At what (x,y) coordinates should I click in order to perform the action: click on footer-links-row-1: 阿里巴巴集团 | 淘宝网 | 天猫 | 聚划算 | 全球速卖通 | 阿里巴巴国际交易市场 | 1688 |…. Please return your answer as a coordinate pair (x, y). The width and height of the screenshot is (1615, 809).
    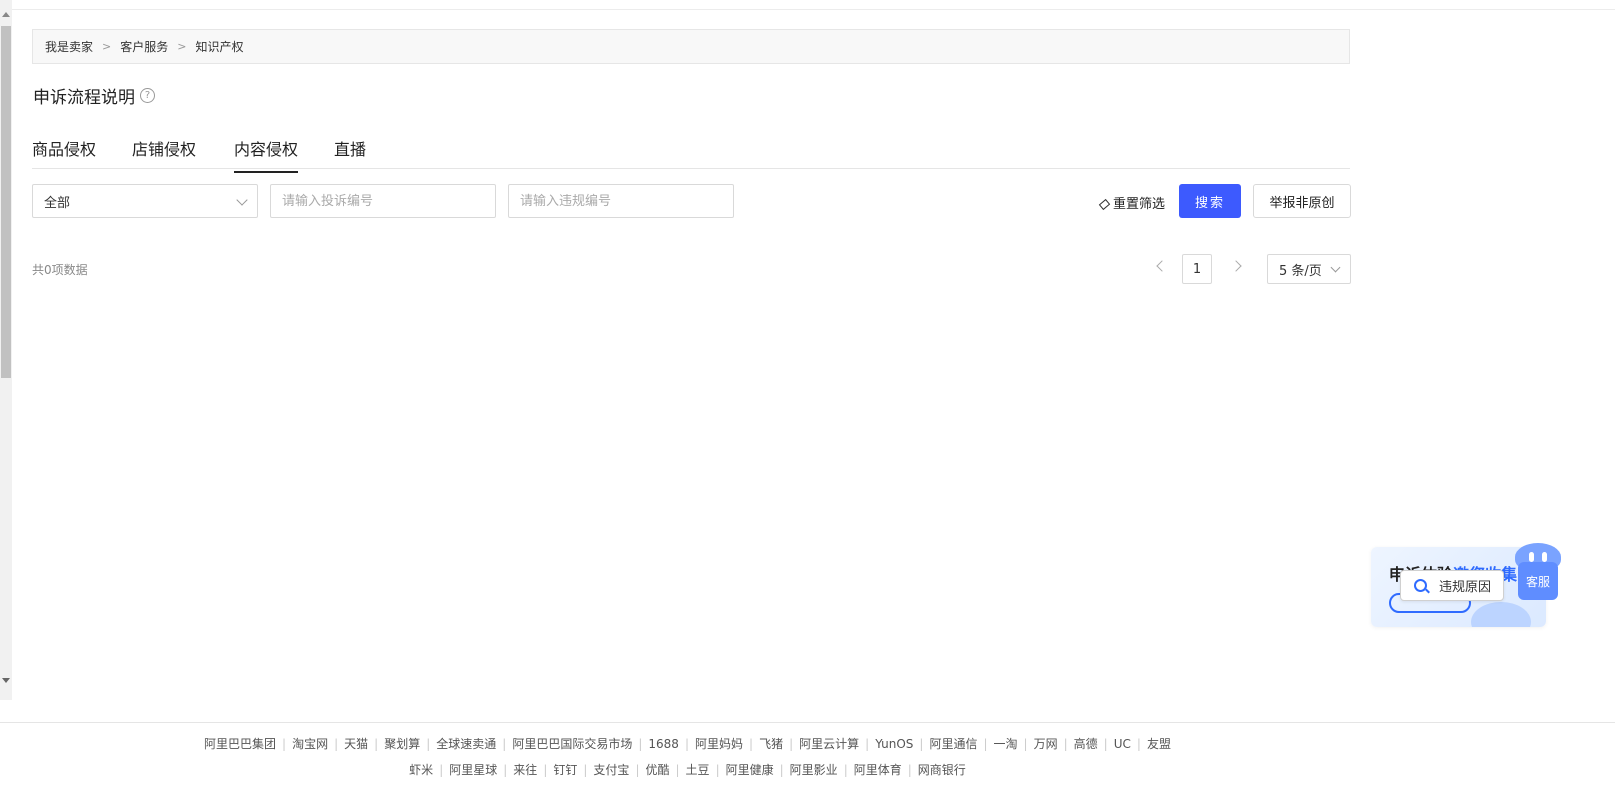
    Looking at the image, I should click on (687, 743).